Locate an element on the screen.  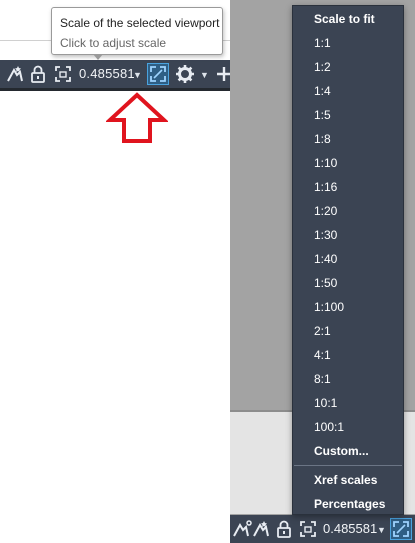
status-bar-edge is located at coordinates (115, 89).